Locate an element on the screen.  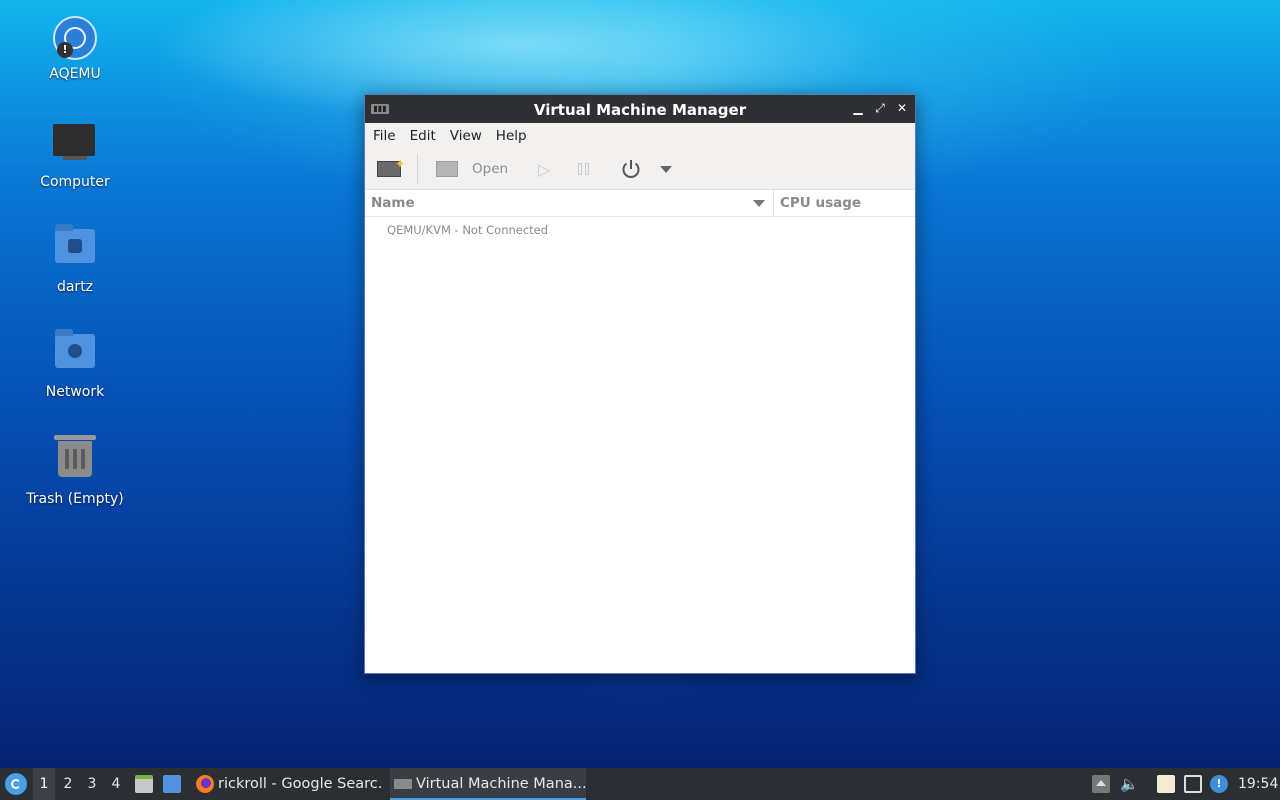
desktop-icon-label: AQEMU is located at coordinates (75, 74).